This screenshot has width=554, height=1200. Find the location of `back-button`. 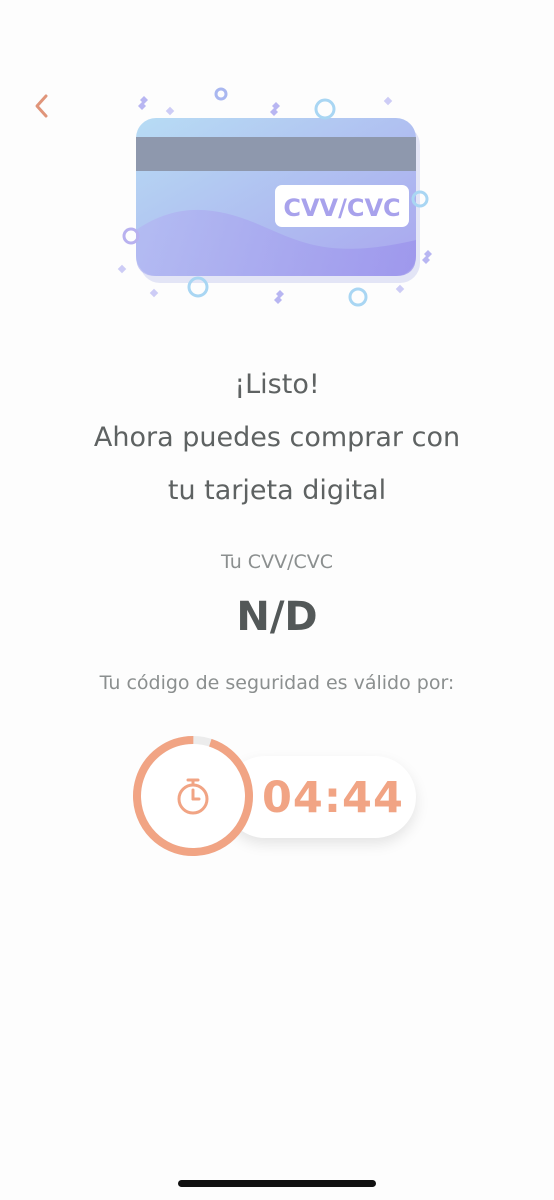

back-button is located at coordinates (42, 106).